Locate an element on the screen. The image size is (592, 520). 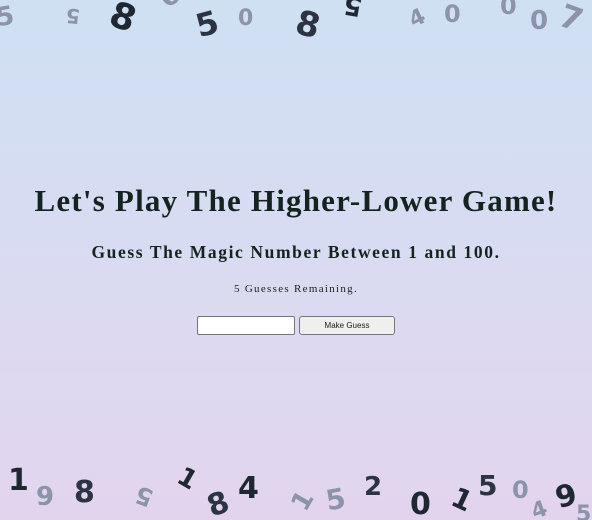
decorative-digits-top: 5 5 8 6 5 0 8 5 4 0 0 0 7 is located at coordinates (296, 24).